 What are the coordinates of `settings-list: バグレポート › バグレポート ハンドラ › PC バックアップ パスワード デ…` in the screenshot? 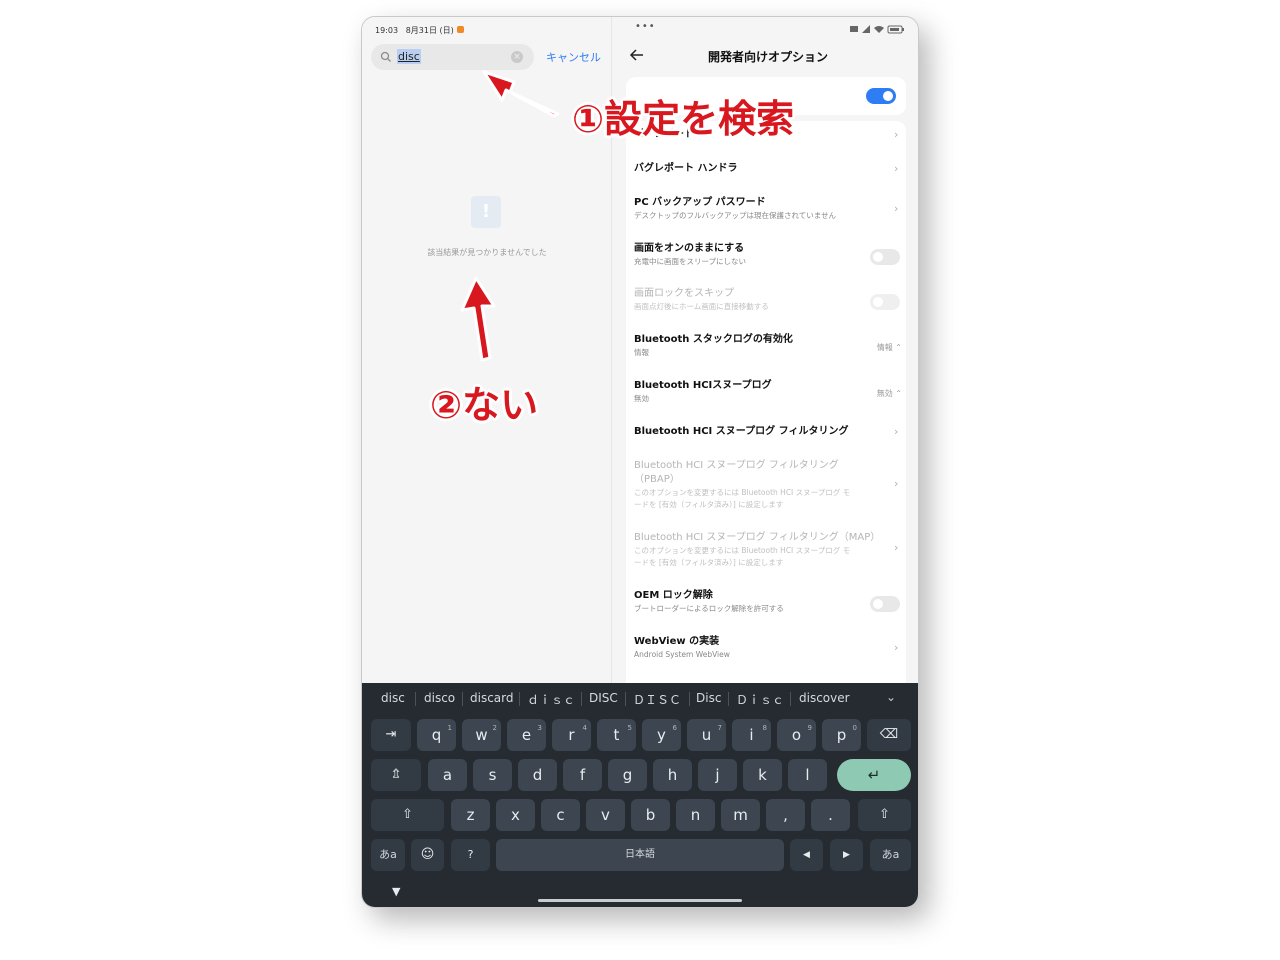 It's located at (766, 411).